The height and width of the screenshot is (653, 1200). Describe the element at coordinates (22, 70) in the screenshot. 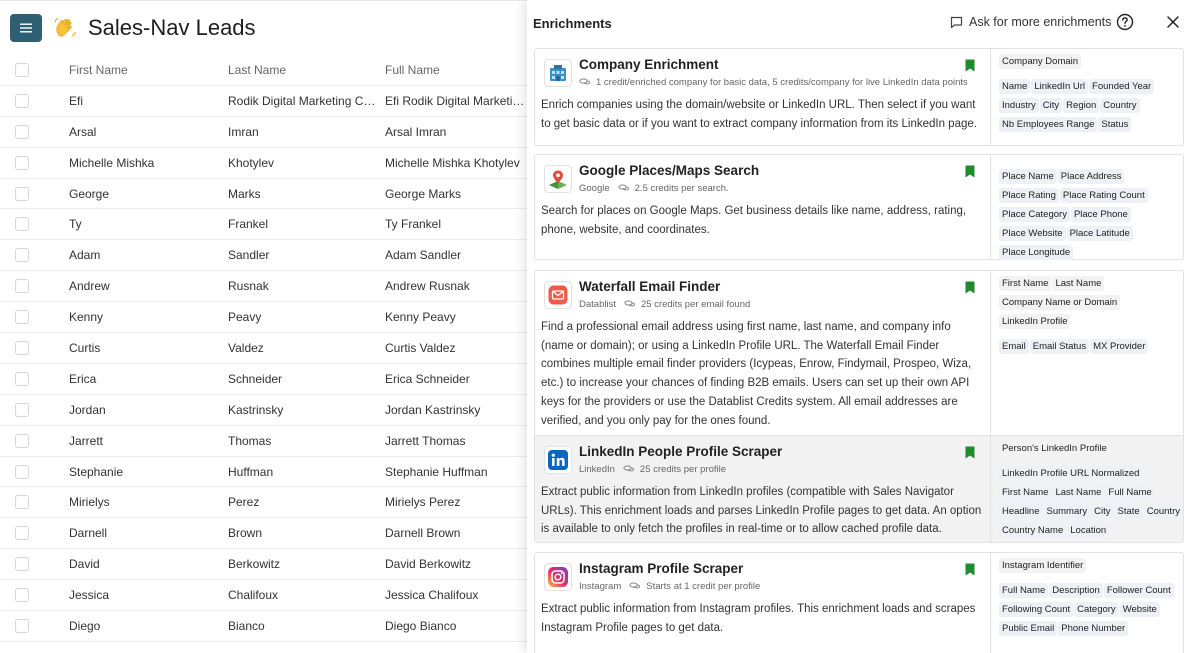

I see `select-all-checkbox` at that location.